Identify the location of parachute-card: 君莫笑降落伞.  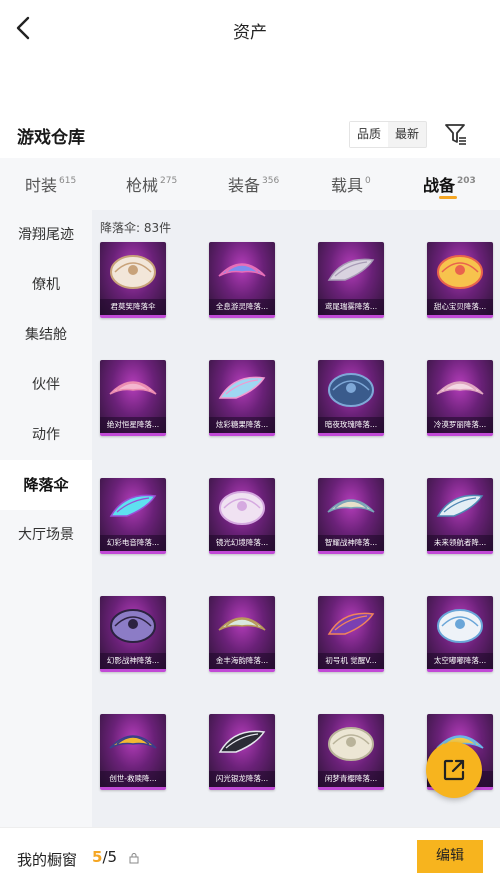
(133, 280).